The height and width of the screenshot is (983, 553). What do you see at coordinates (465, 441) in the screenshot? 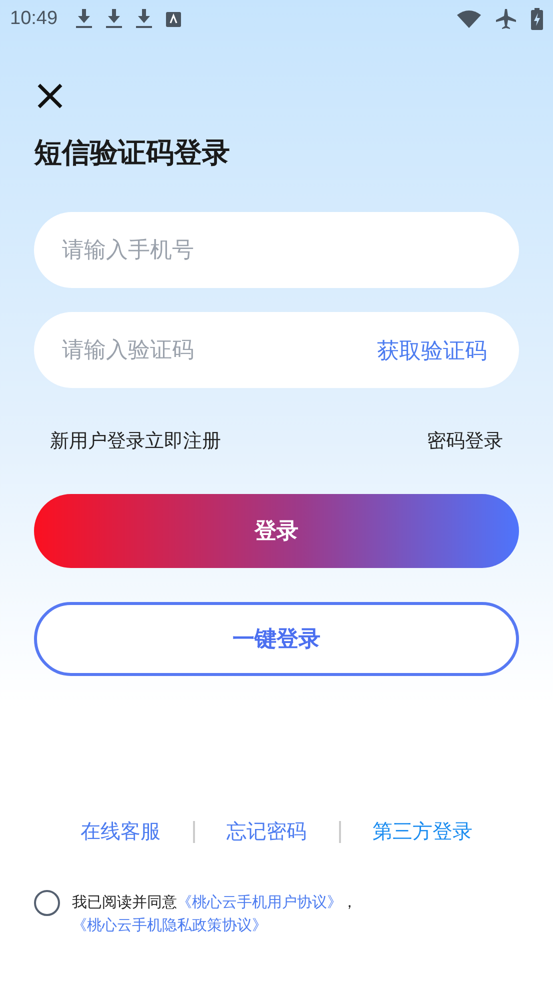
I see `password-login-link: 密码登录` at bounding box center [465, 441].